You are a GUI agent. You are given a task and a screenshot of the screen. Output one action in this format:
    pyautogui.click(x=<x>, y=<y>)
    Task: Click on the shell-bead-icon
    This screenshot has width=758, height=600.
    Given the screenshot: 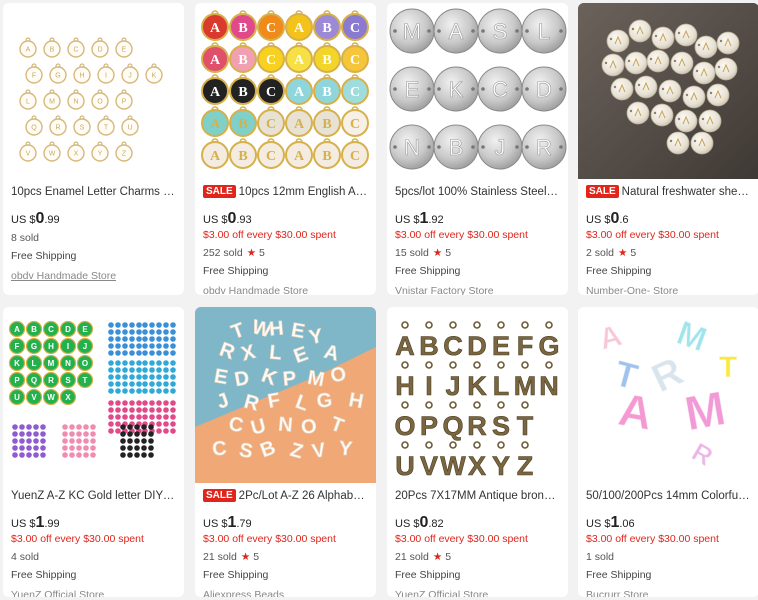 What is the action you would take?
    pyautogui.click(x=686, y=35)
    